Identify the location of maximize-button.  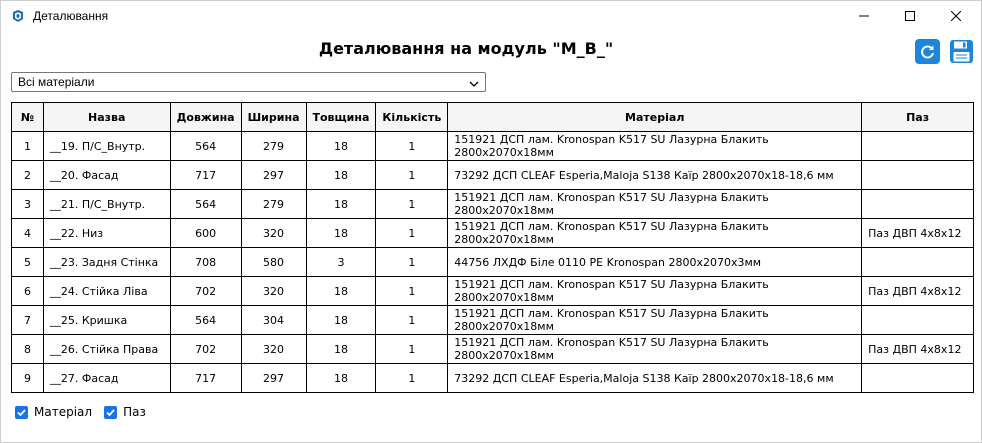
(910, 16).